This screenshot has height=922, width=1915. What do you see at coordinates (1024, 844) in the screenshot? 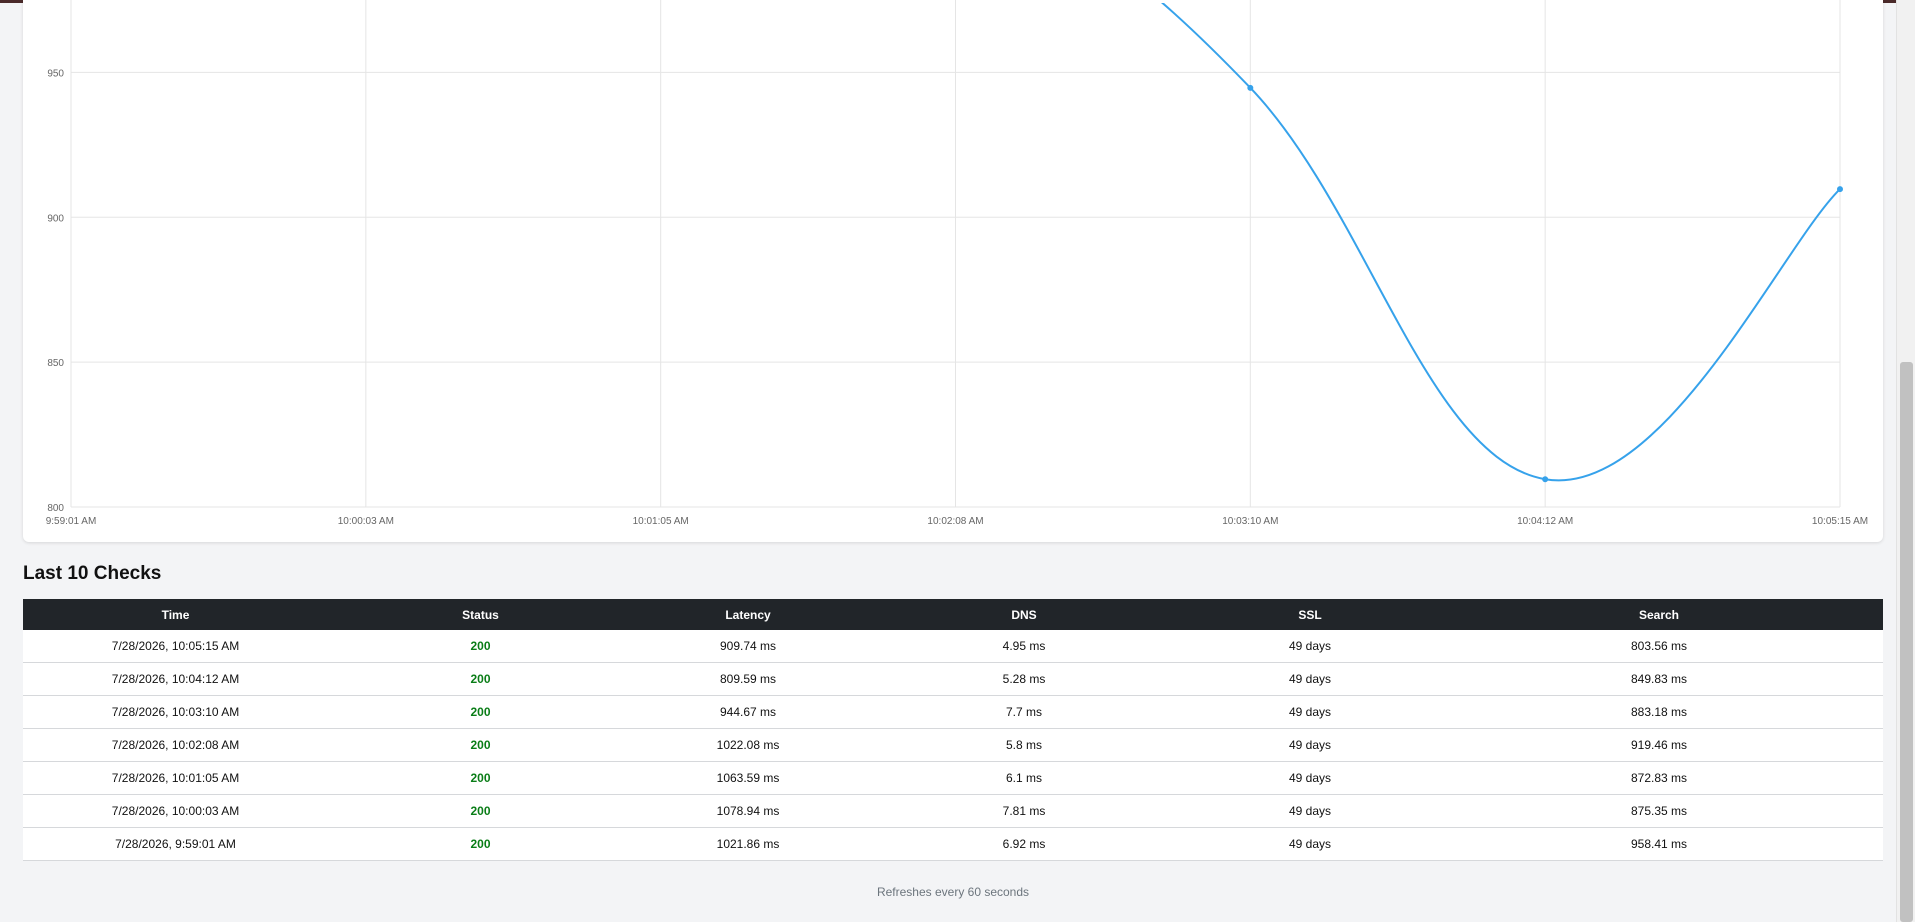
I see `dns-cell: 6.92 ms` at bounding box center [1024, 844].